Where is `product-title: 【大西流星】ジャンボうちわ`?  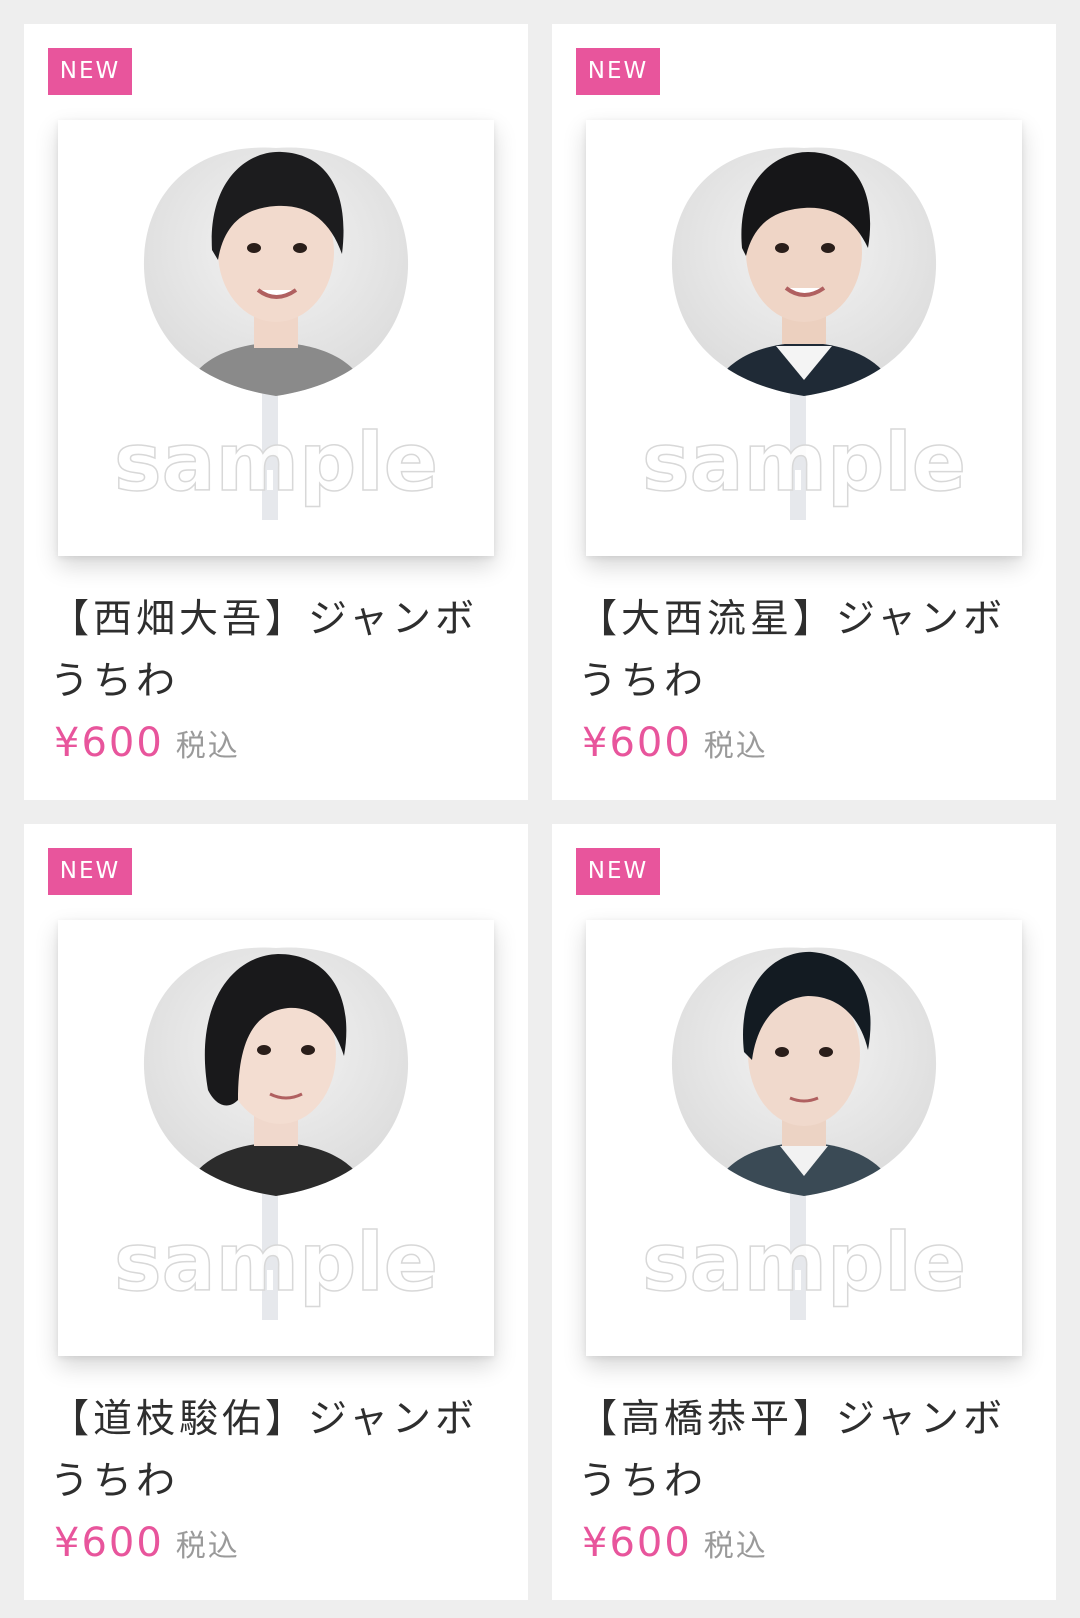
product-title: 【大西流星】ジャンボうちわ is located at coordinates (798, 651).